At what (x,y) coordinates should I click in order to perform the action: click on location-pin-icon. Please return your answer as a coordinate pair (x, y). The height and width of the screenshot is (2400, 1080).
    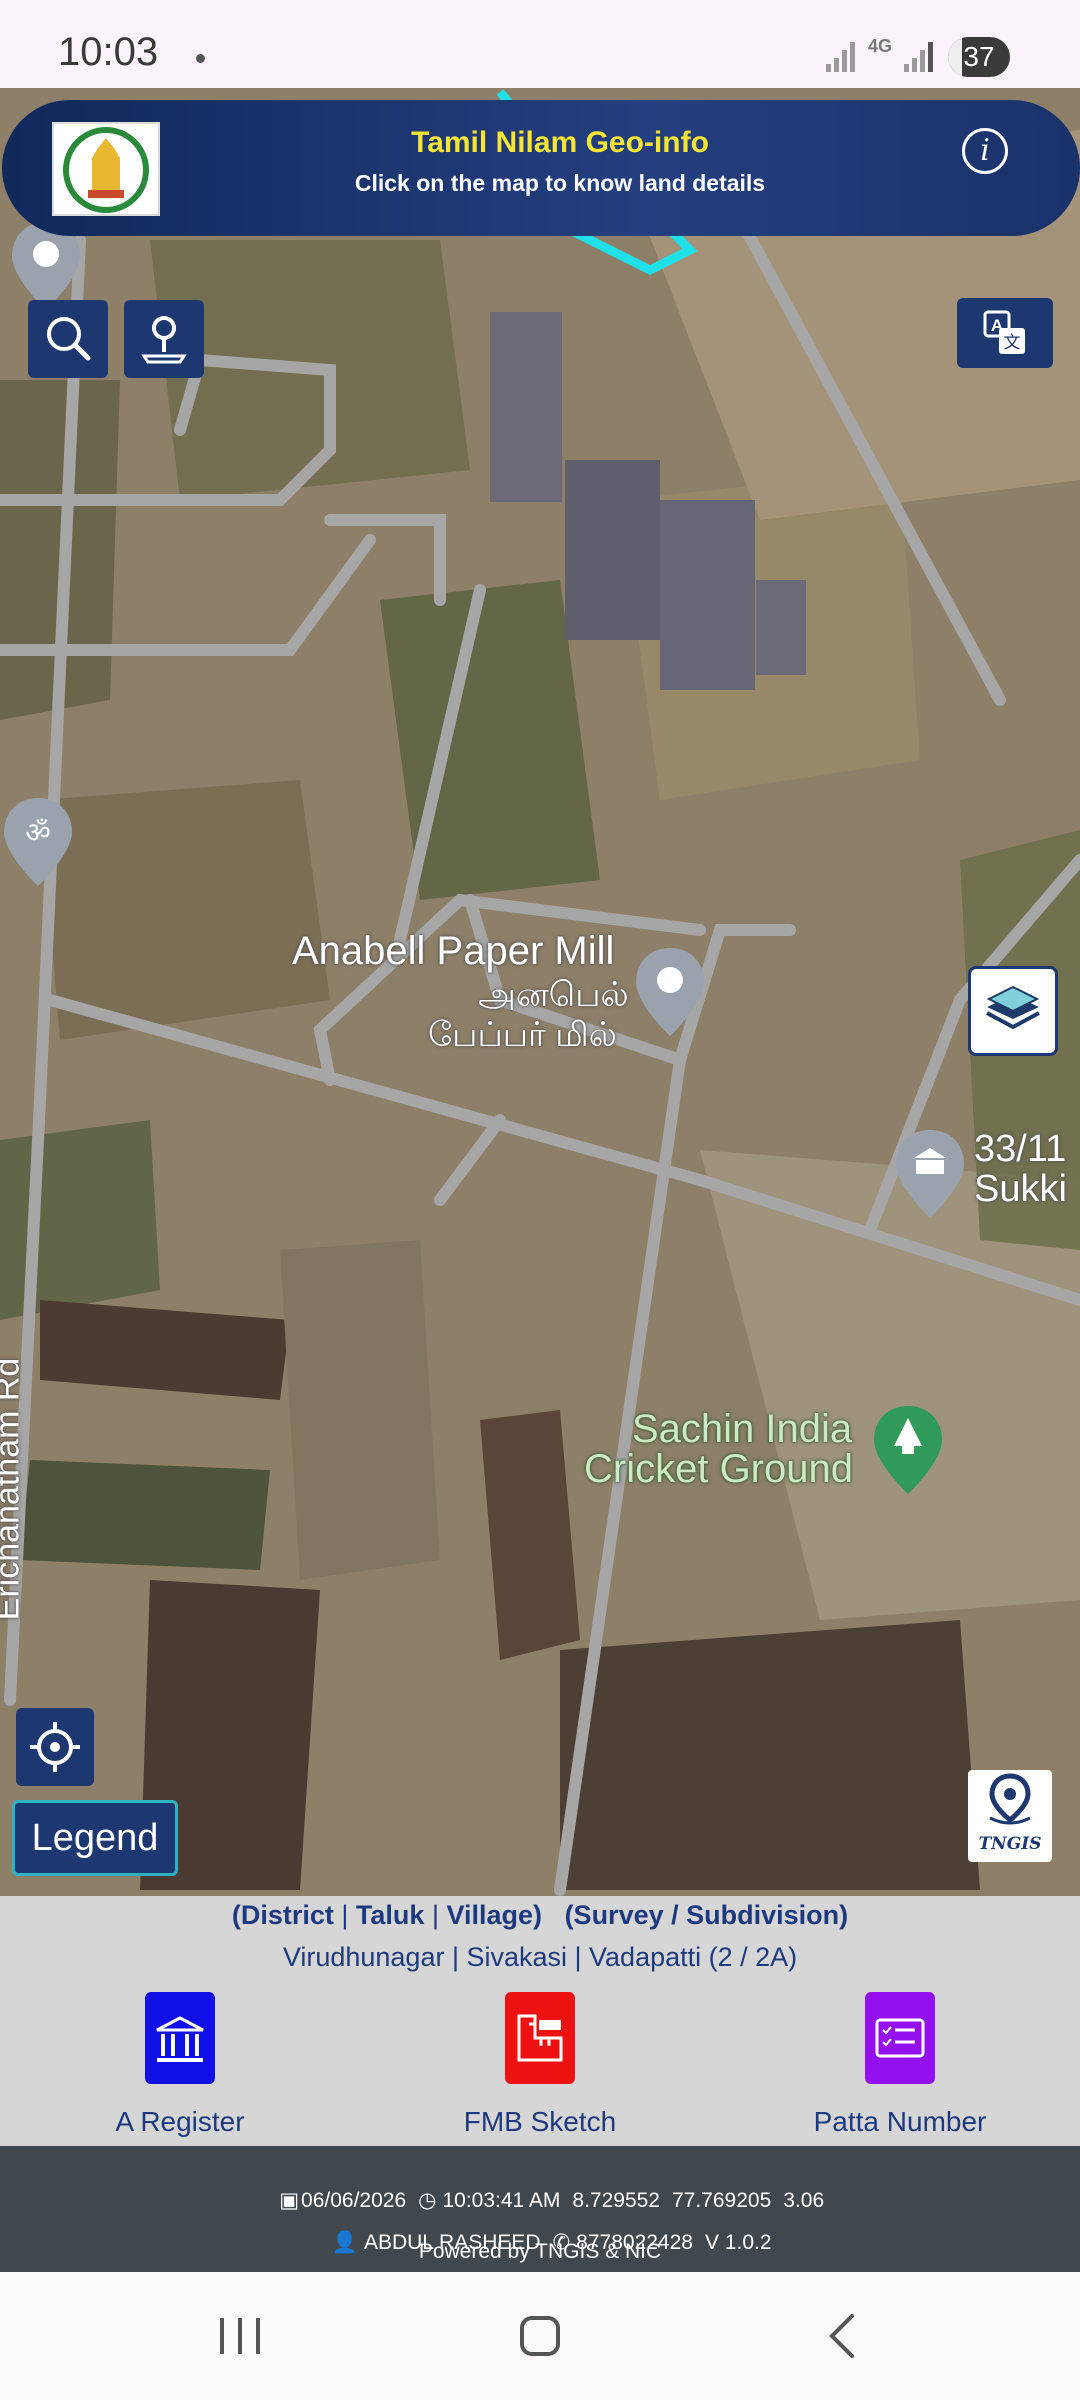
    Looking at the image, I should click on (1010, 1799).